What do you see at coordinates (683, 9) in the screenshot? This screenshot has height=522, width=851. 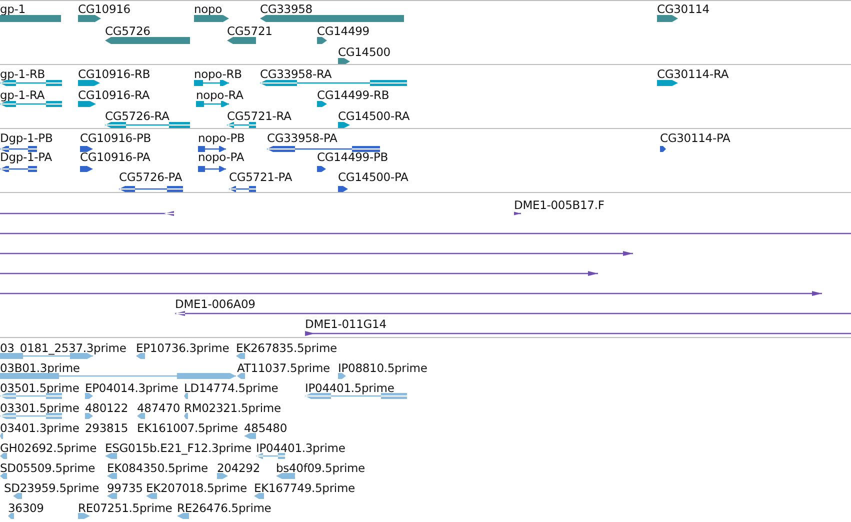 I see `feature-label: CG30114` at bounding box center [683, 9].